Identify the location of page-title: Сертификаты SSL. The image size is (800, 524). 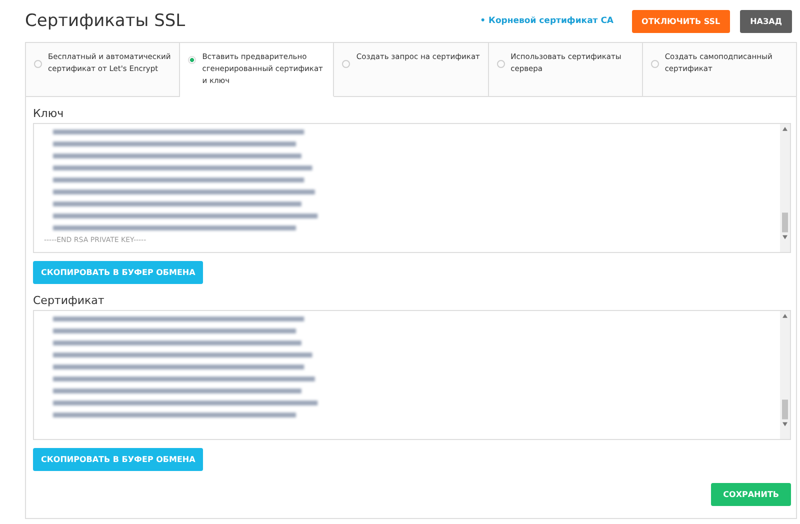
(105, 21).